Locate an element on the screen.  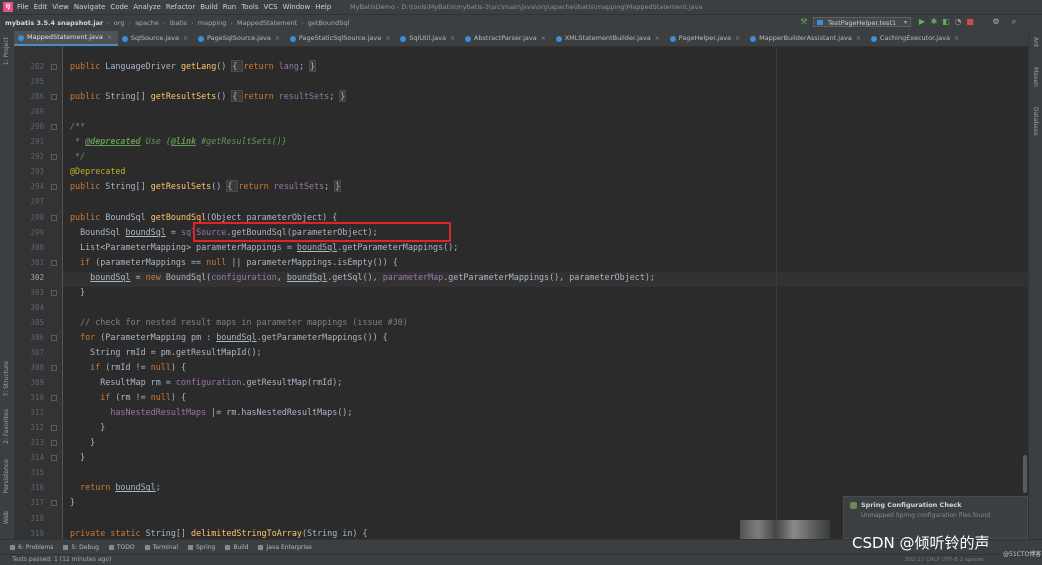
code-line: */ is located at coordinates (77, 156).